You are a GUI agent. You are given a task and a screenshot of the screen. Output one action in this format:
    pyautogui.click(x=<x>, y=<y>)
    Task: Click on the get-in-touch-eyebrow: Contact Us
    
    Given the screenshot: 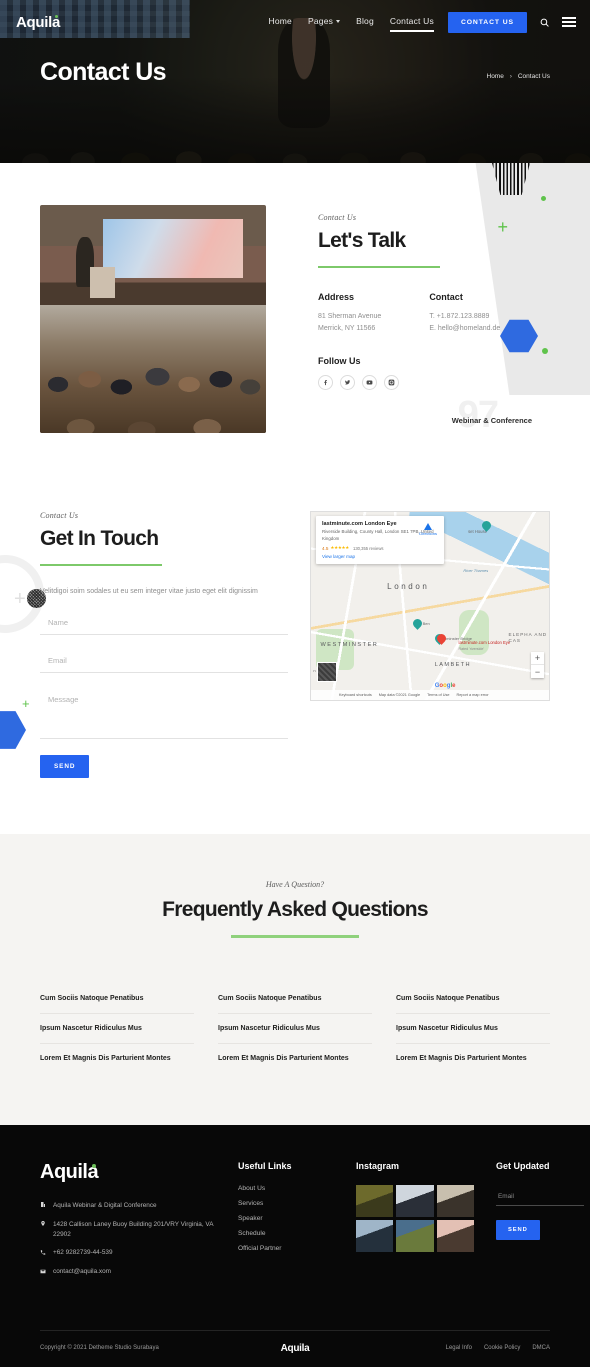 What is the action you would take?
    pyautogui.click(x=59, y=515)
    